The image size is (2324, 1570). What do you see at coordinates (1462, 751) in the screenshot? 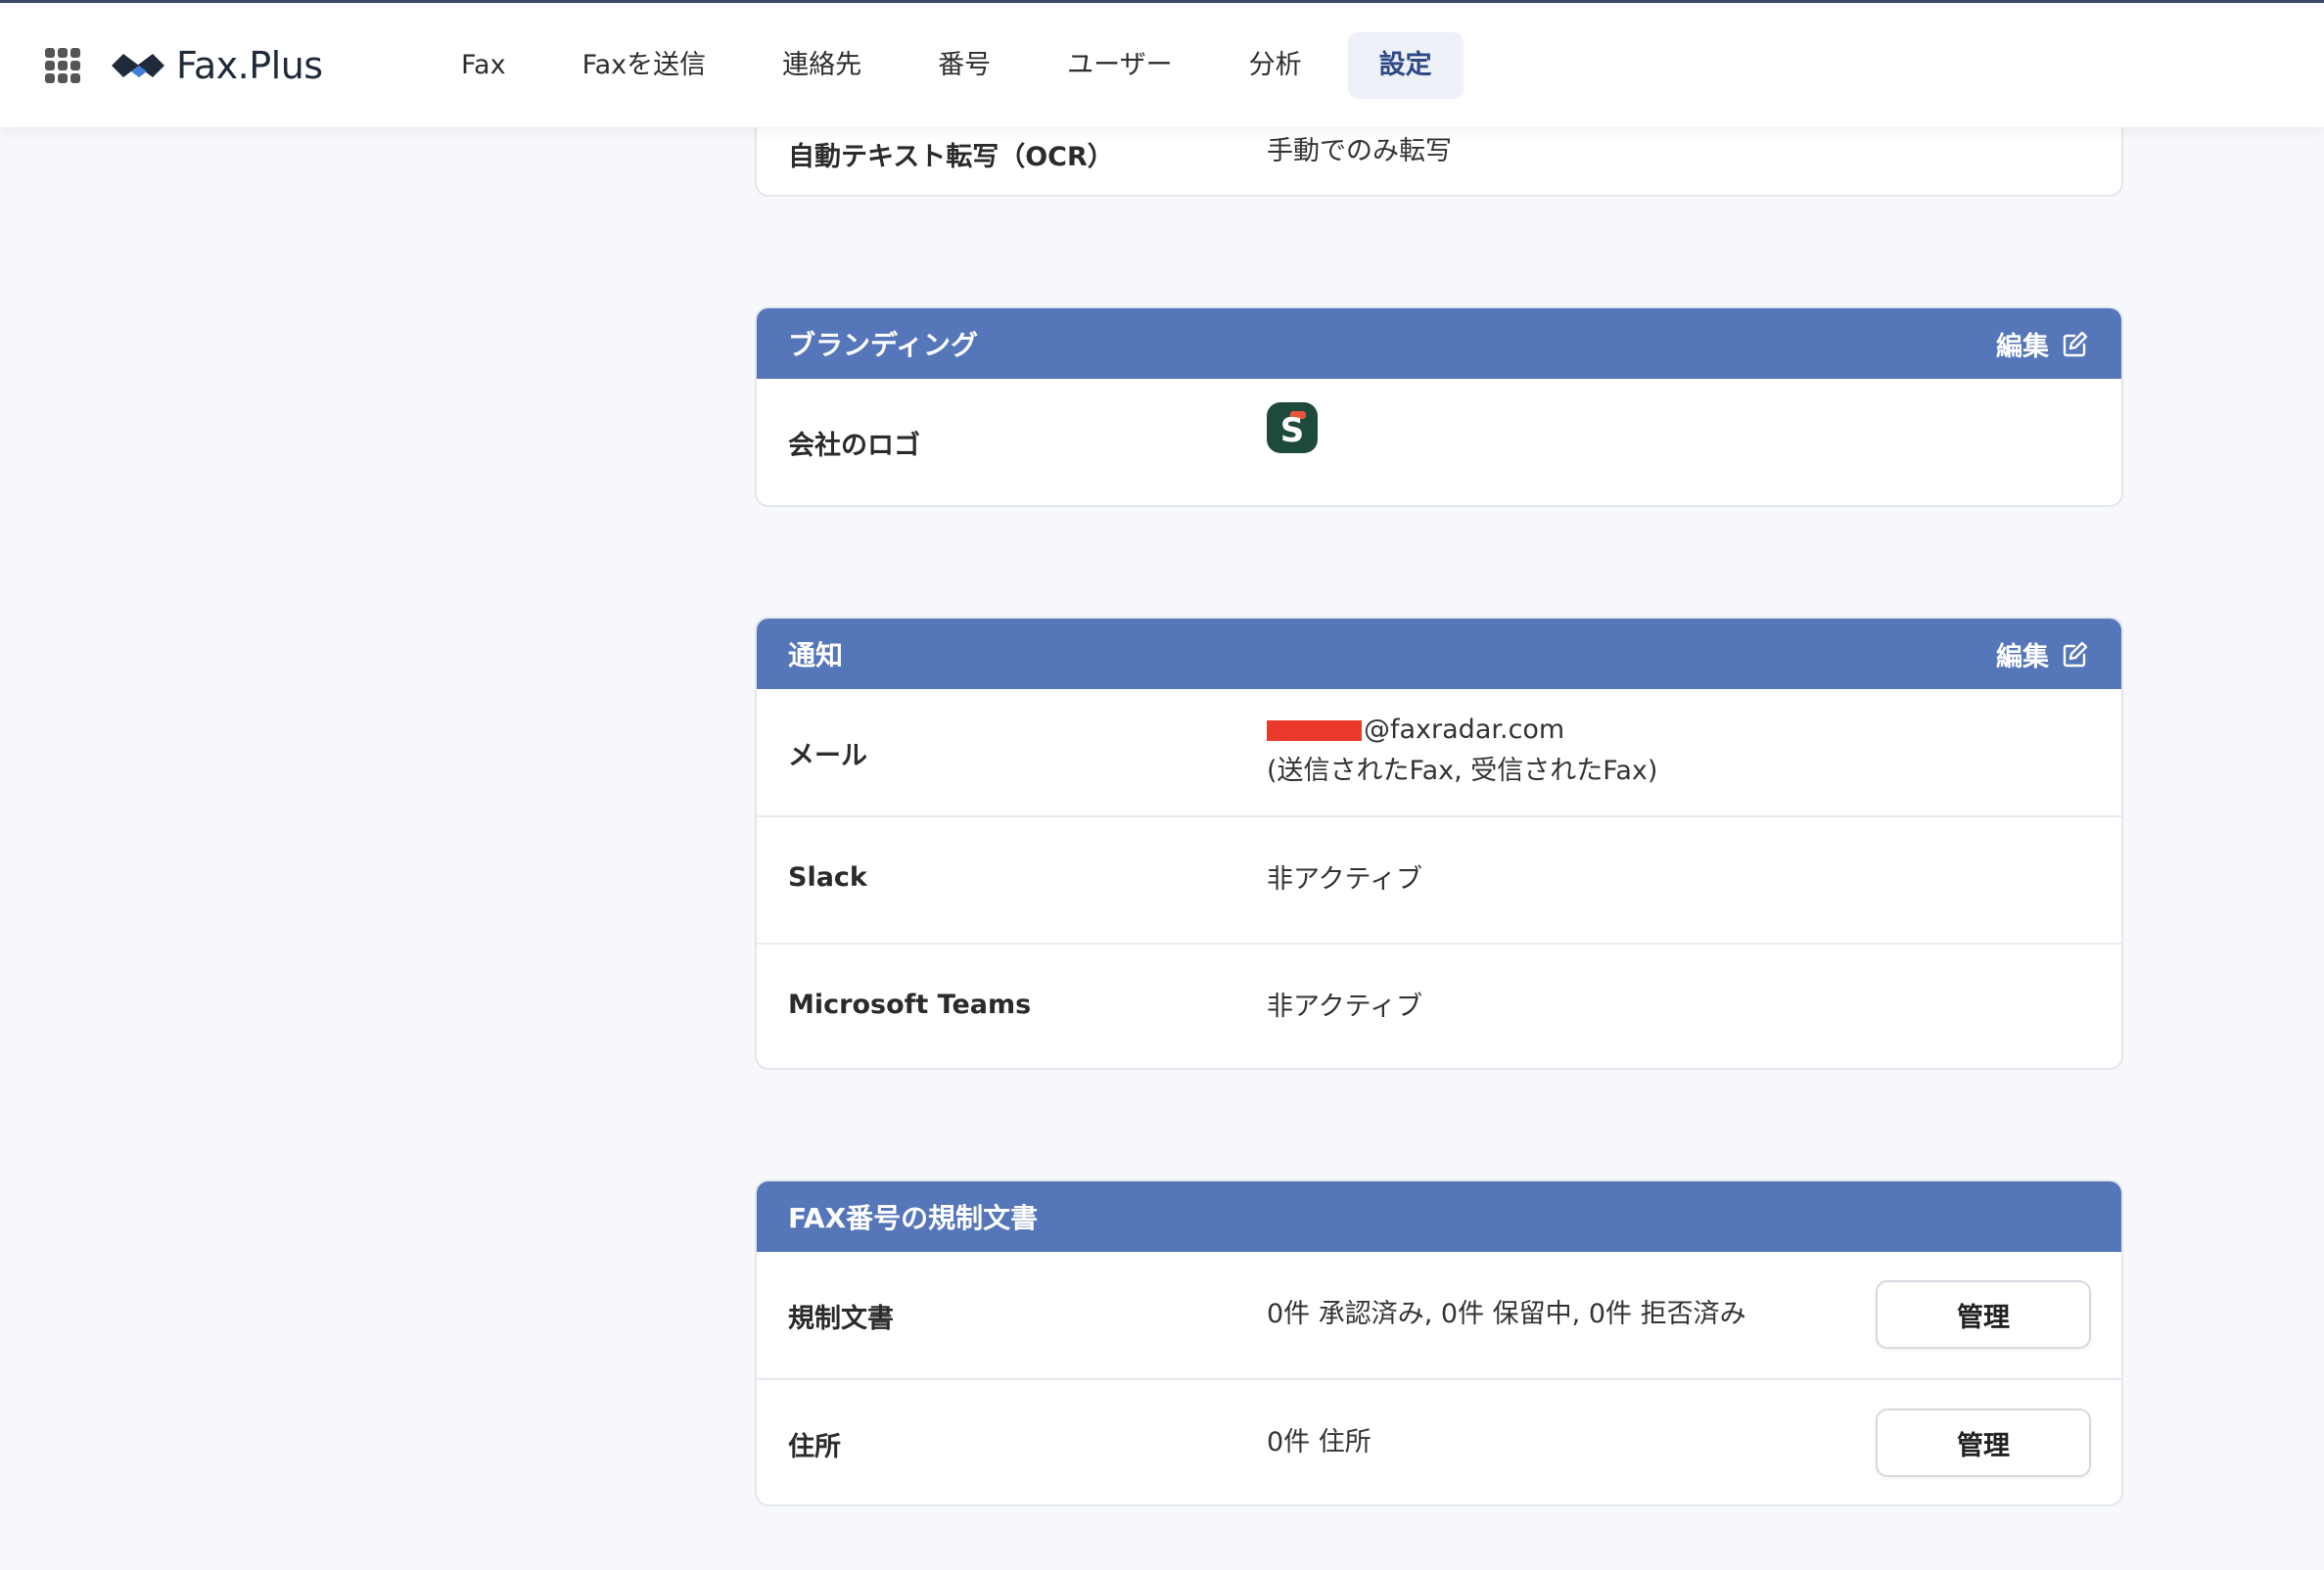
I see `email-value: @faxradar.com (送信されたFax, 受信されたFax)` at bounding box center [1462, 751].